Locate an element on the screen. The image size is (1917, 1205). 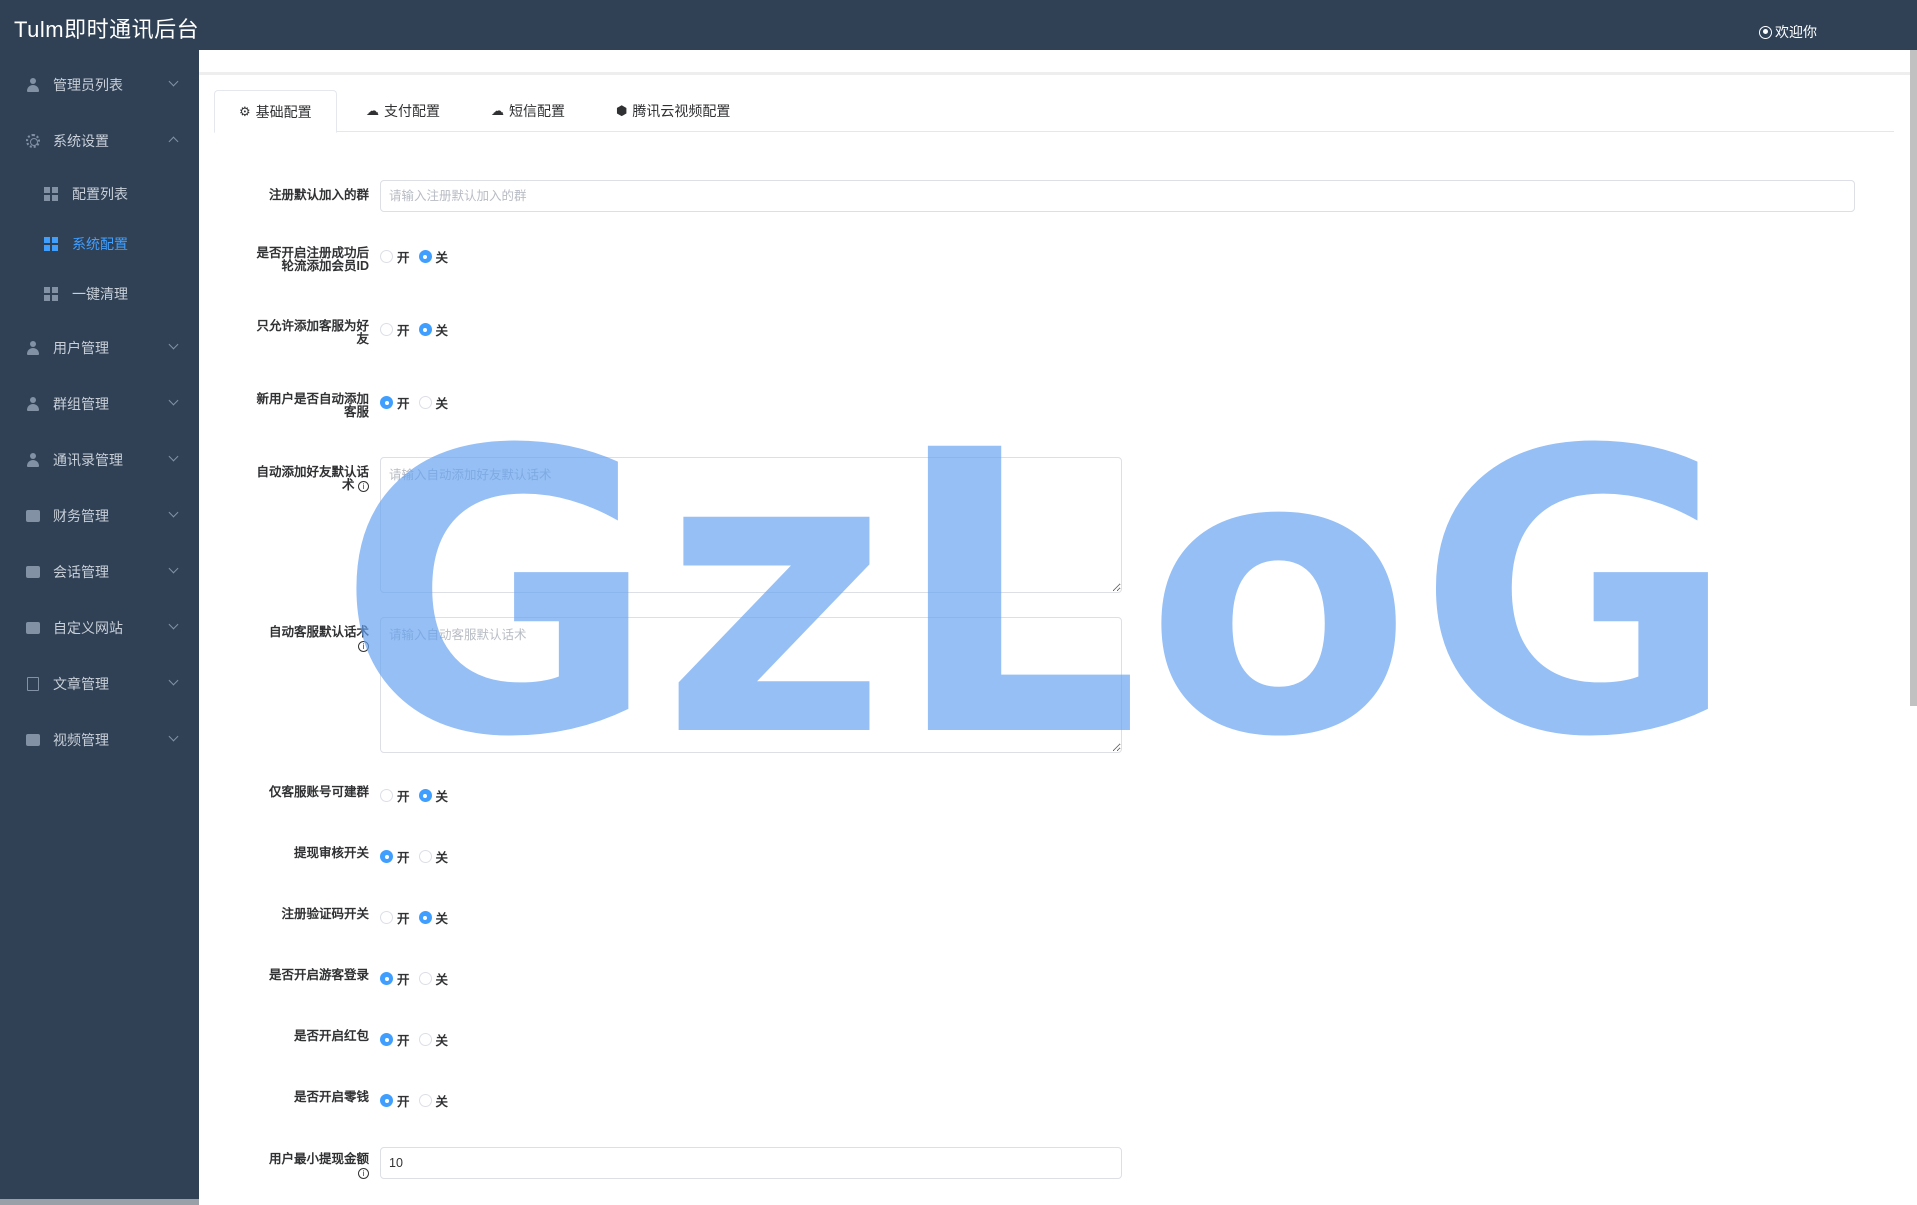
sidebar-item-session-management: 会话管理 is located at coordinates (99, 572).